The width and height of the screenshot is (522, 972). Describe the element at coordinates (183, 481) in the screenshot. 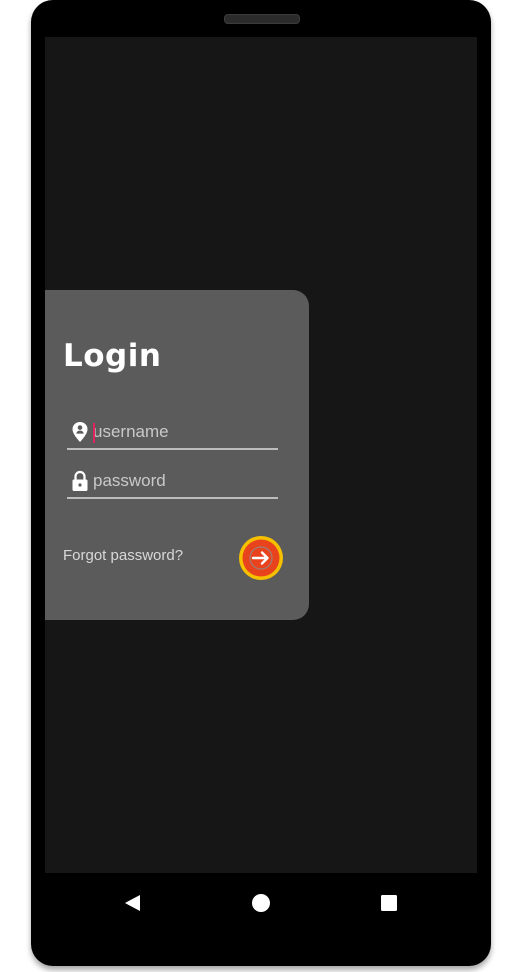

I see `password-input` at that location.